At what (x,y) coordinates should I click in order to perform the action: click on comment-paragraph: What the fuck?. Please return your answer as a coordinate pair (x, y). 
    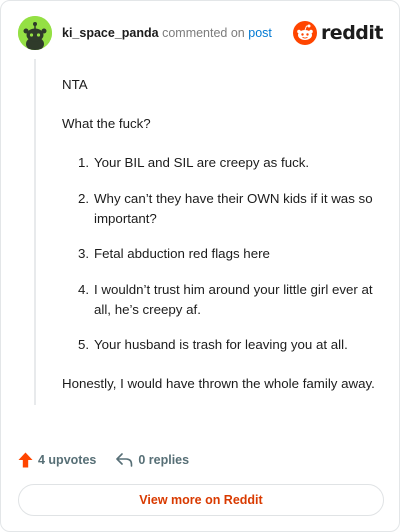
    Looking at the image, I should click on (106, 123).